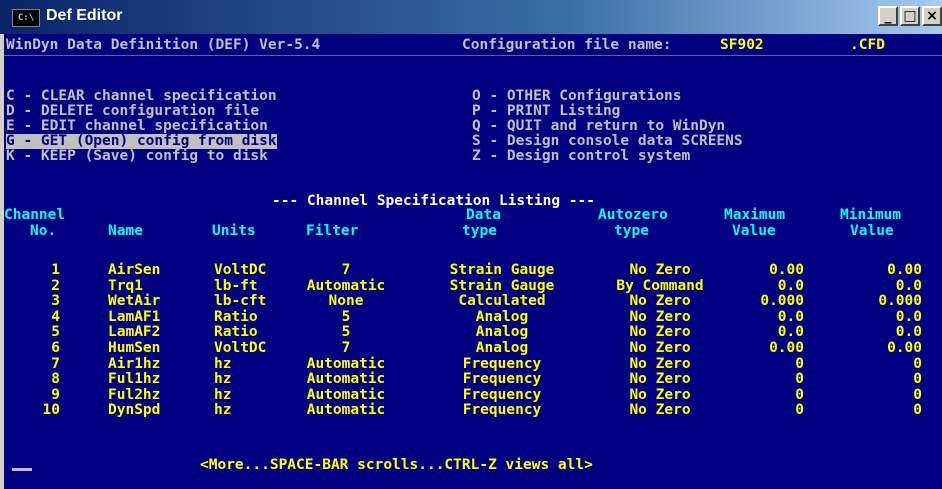  What do you see at coordinates (55, 301) in the screenshot?
I see `row-no: 3` at bounding box center [55, 301].